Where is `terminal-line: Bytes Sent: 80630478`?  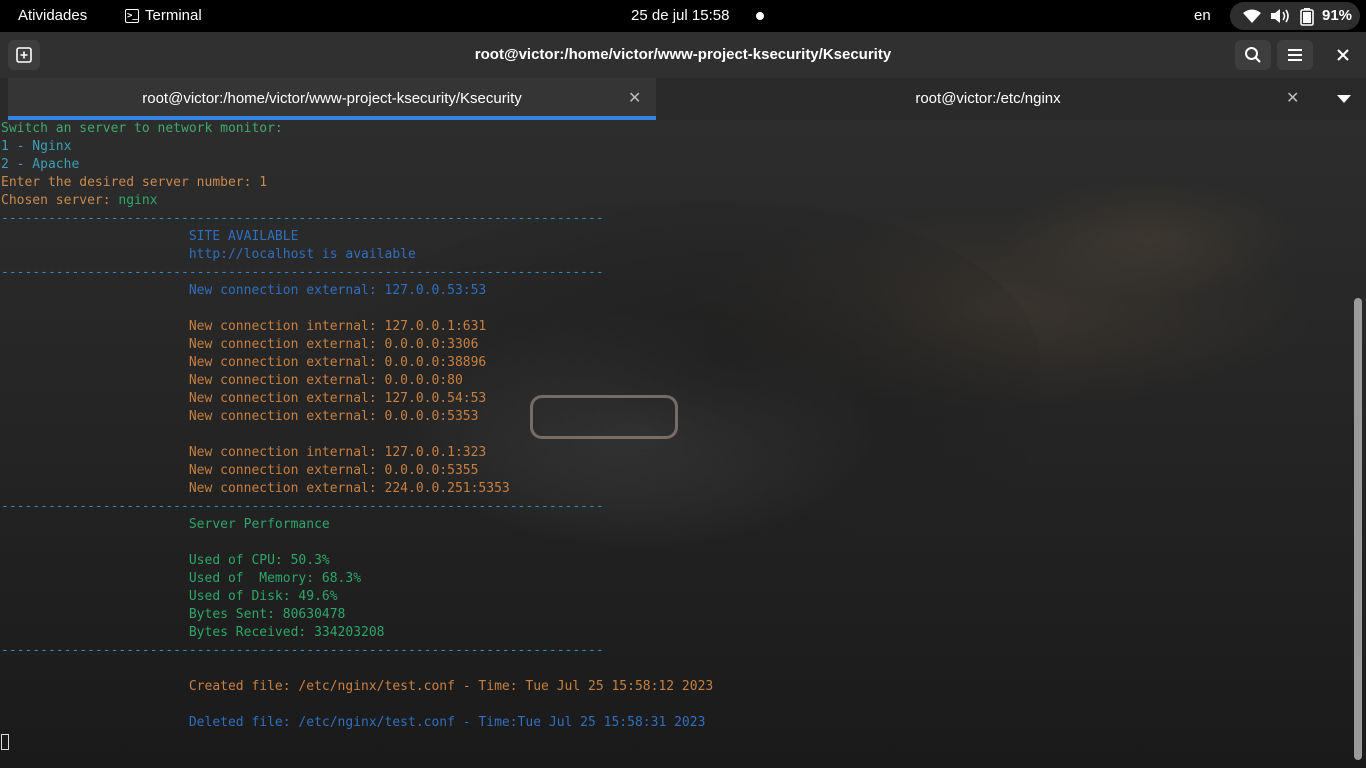
terminal-line: Bytes Sent: 80630478 is located at coordinates (357, 615).